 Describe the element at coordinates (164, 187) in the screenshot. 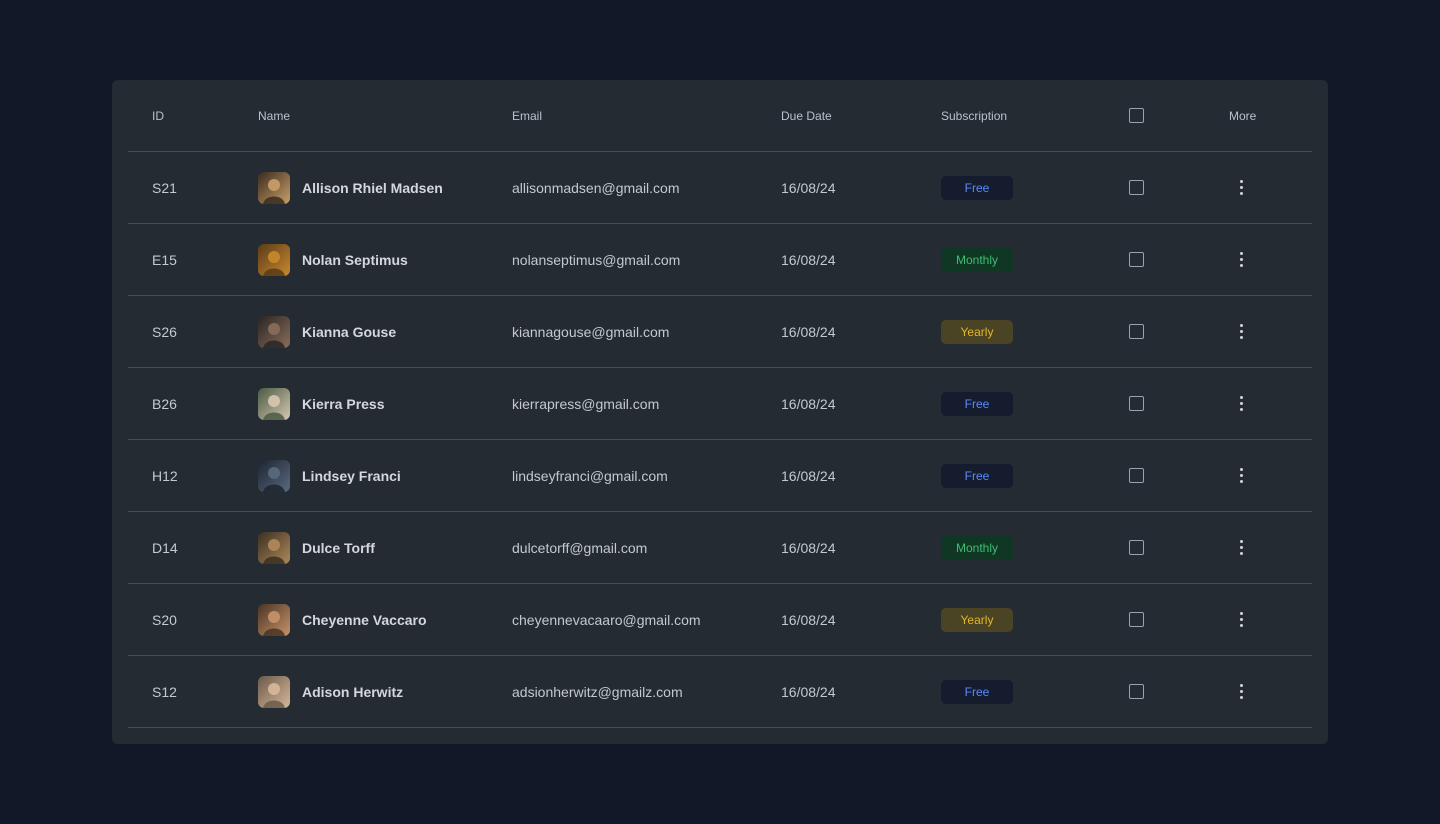

I see `row-id: S21` at that location.